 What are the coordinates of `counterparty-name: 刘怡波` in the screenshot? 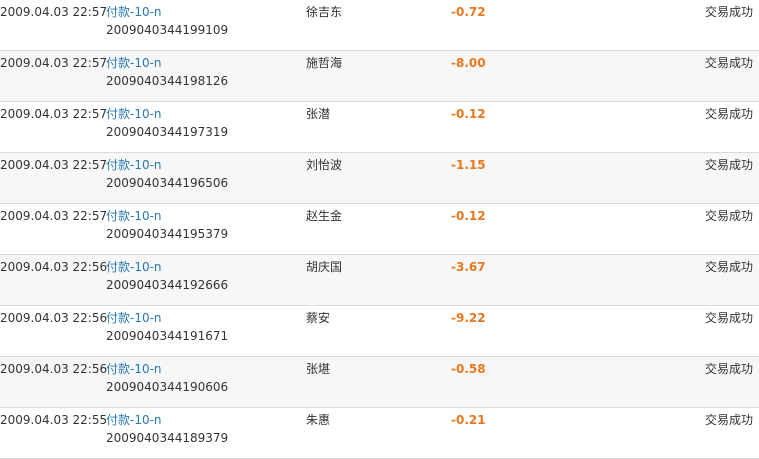 It's located at (324, 165).